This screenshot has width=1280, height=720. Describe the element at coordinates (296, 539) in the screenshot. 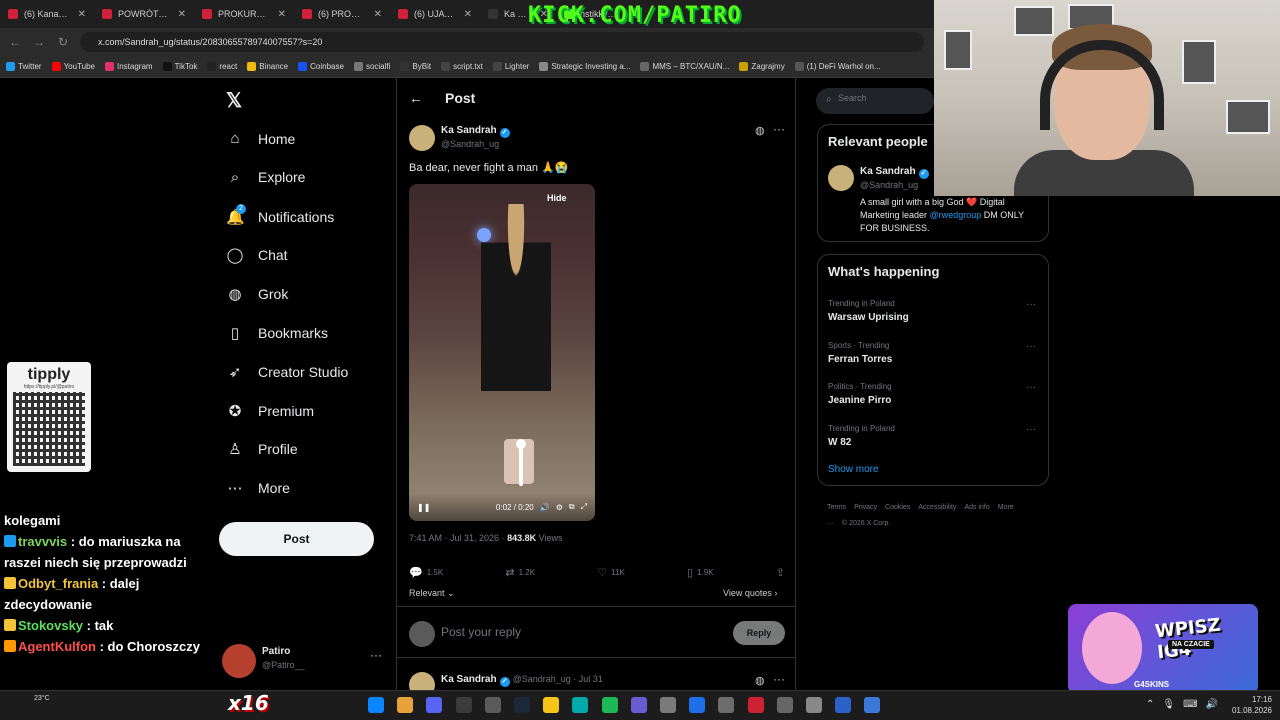

I see `post-button: Post` at that location.